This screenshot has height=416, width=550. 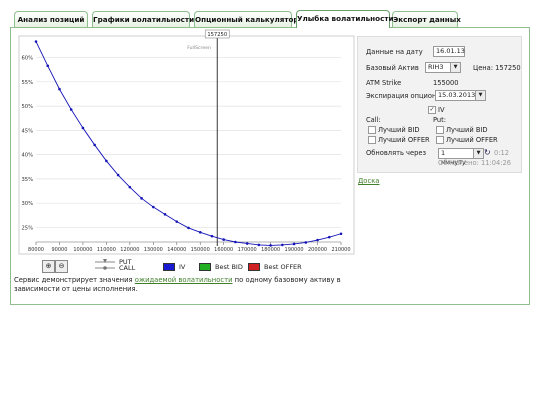 I want to click on iv-checkbox: ✓, so click(x=432, y=110).